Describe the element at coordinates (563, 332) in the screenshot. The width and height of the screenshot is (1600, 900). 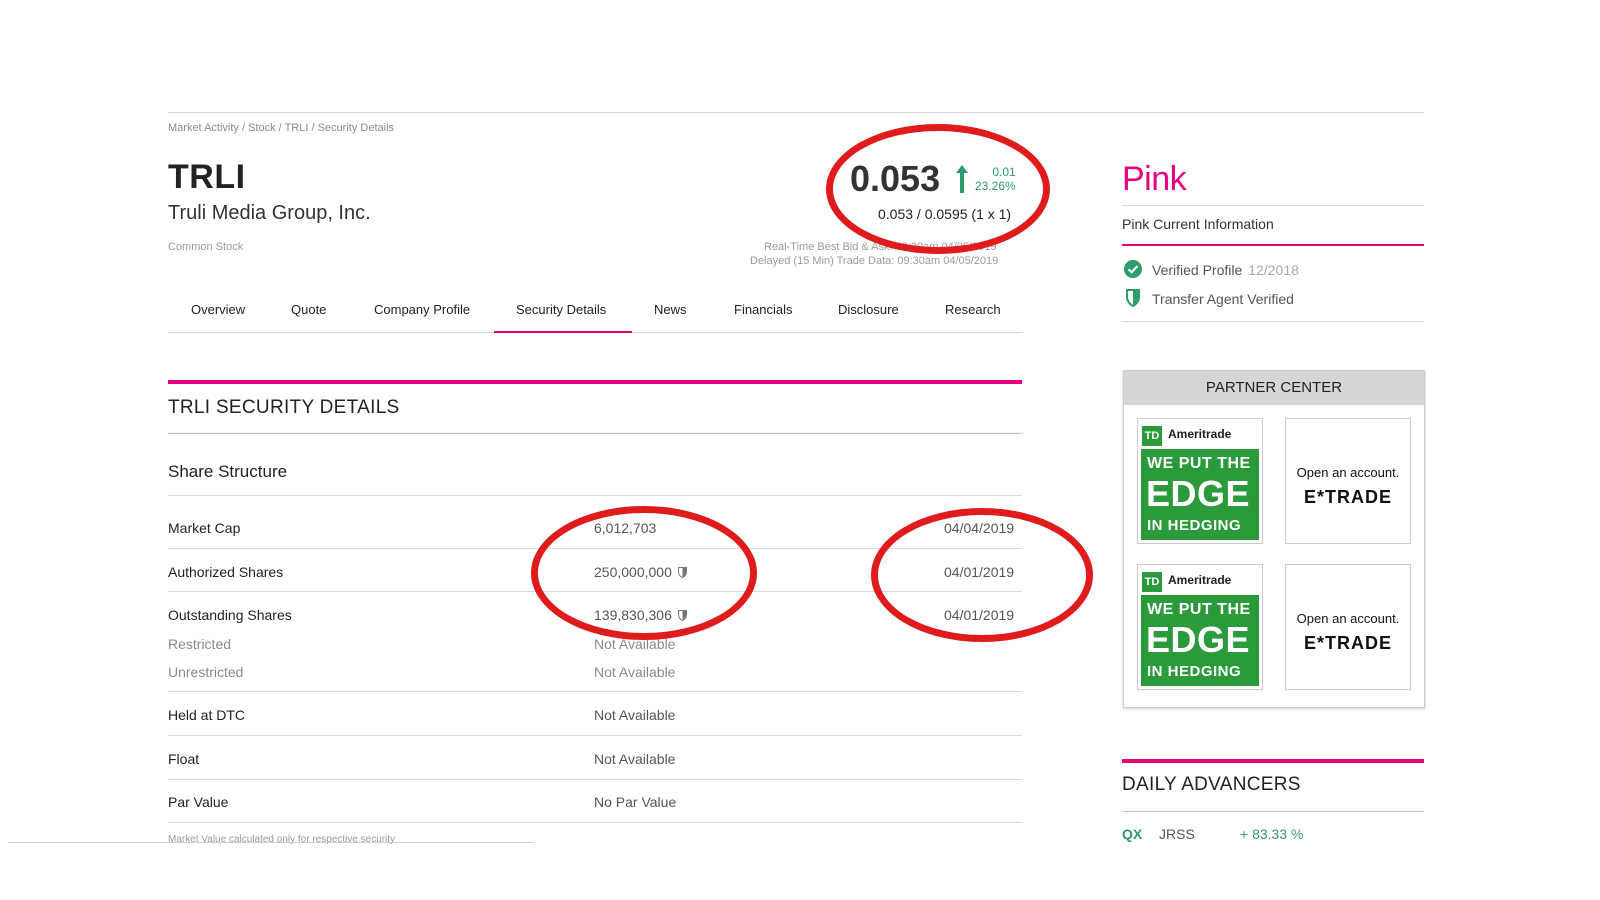
I see `active-tab-indicator` at that location.